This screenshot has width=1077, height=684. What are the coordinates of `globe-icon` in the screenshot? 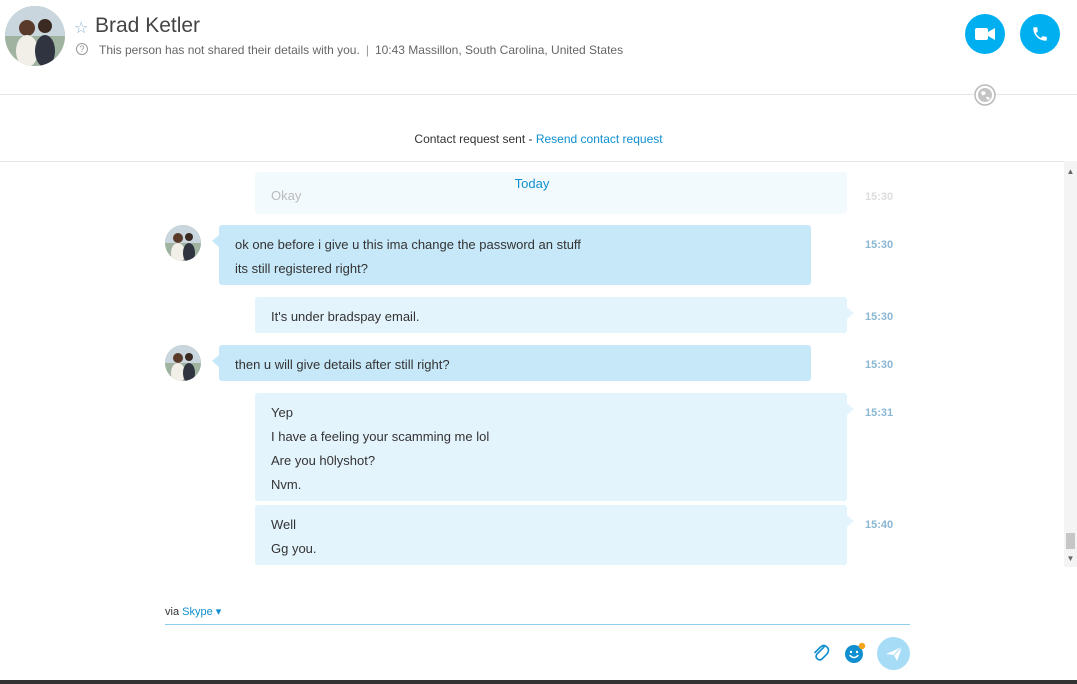 It's located at (985, 95).